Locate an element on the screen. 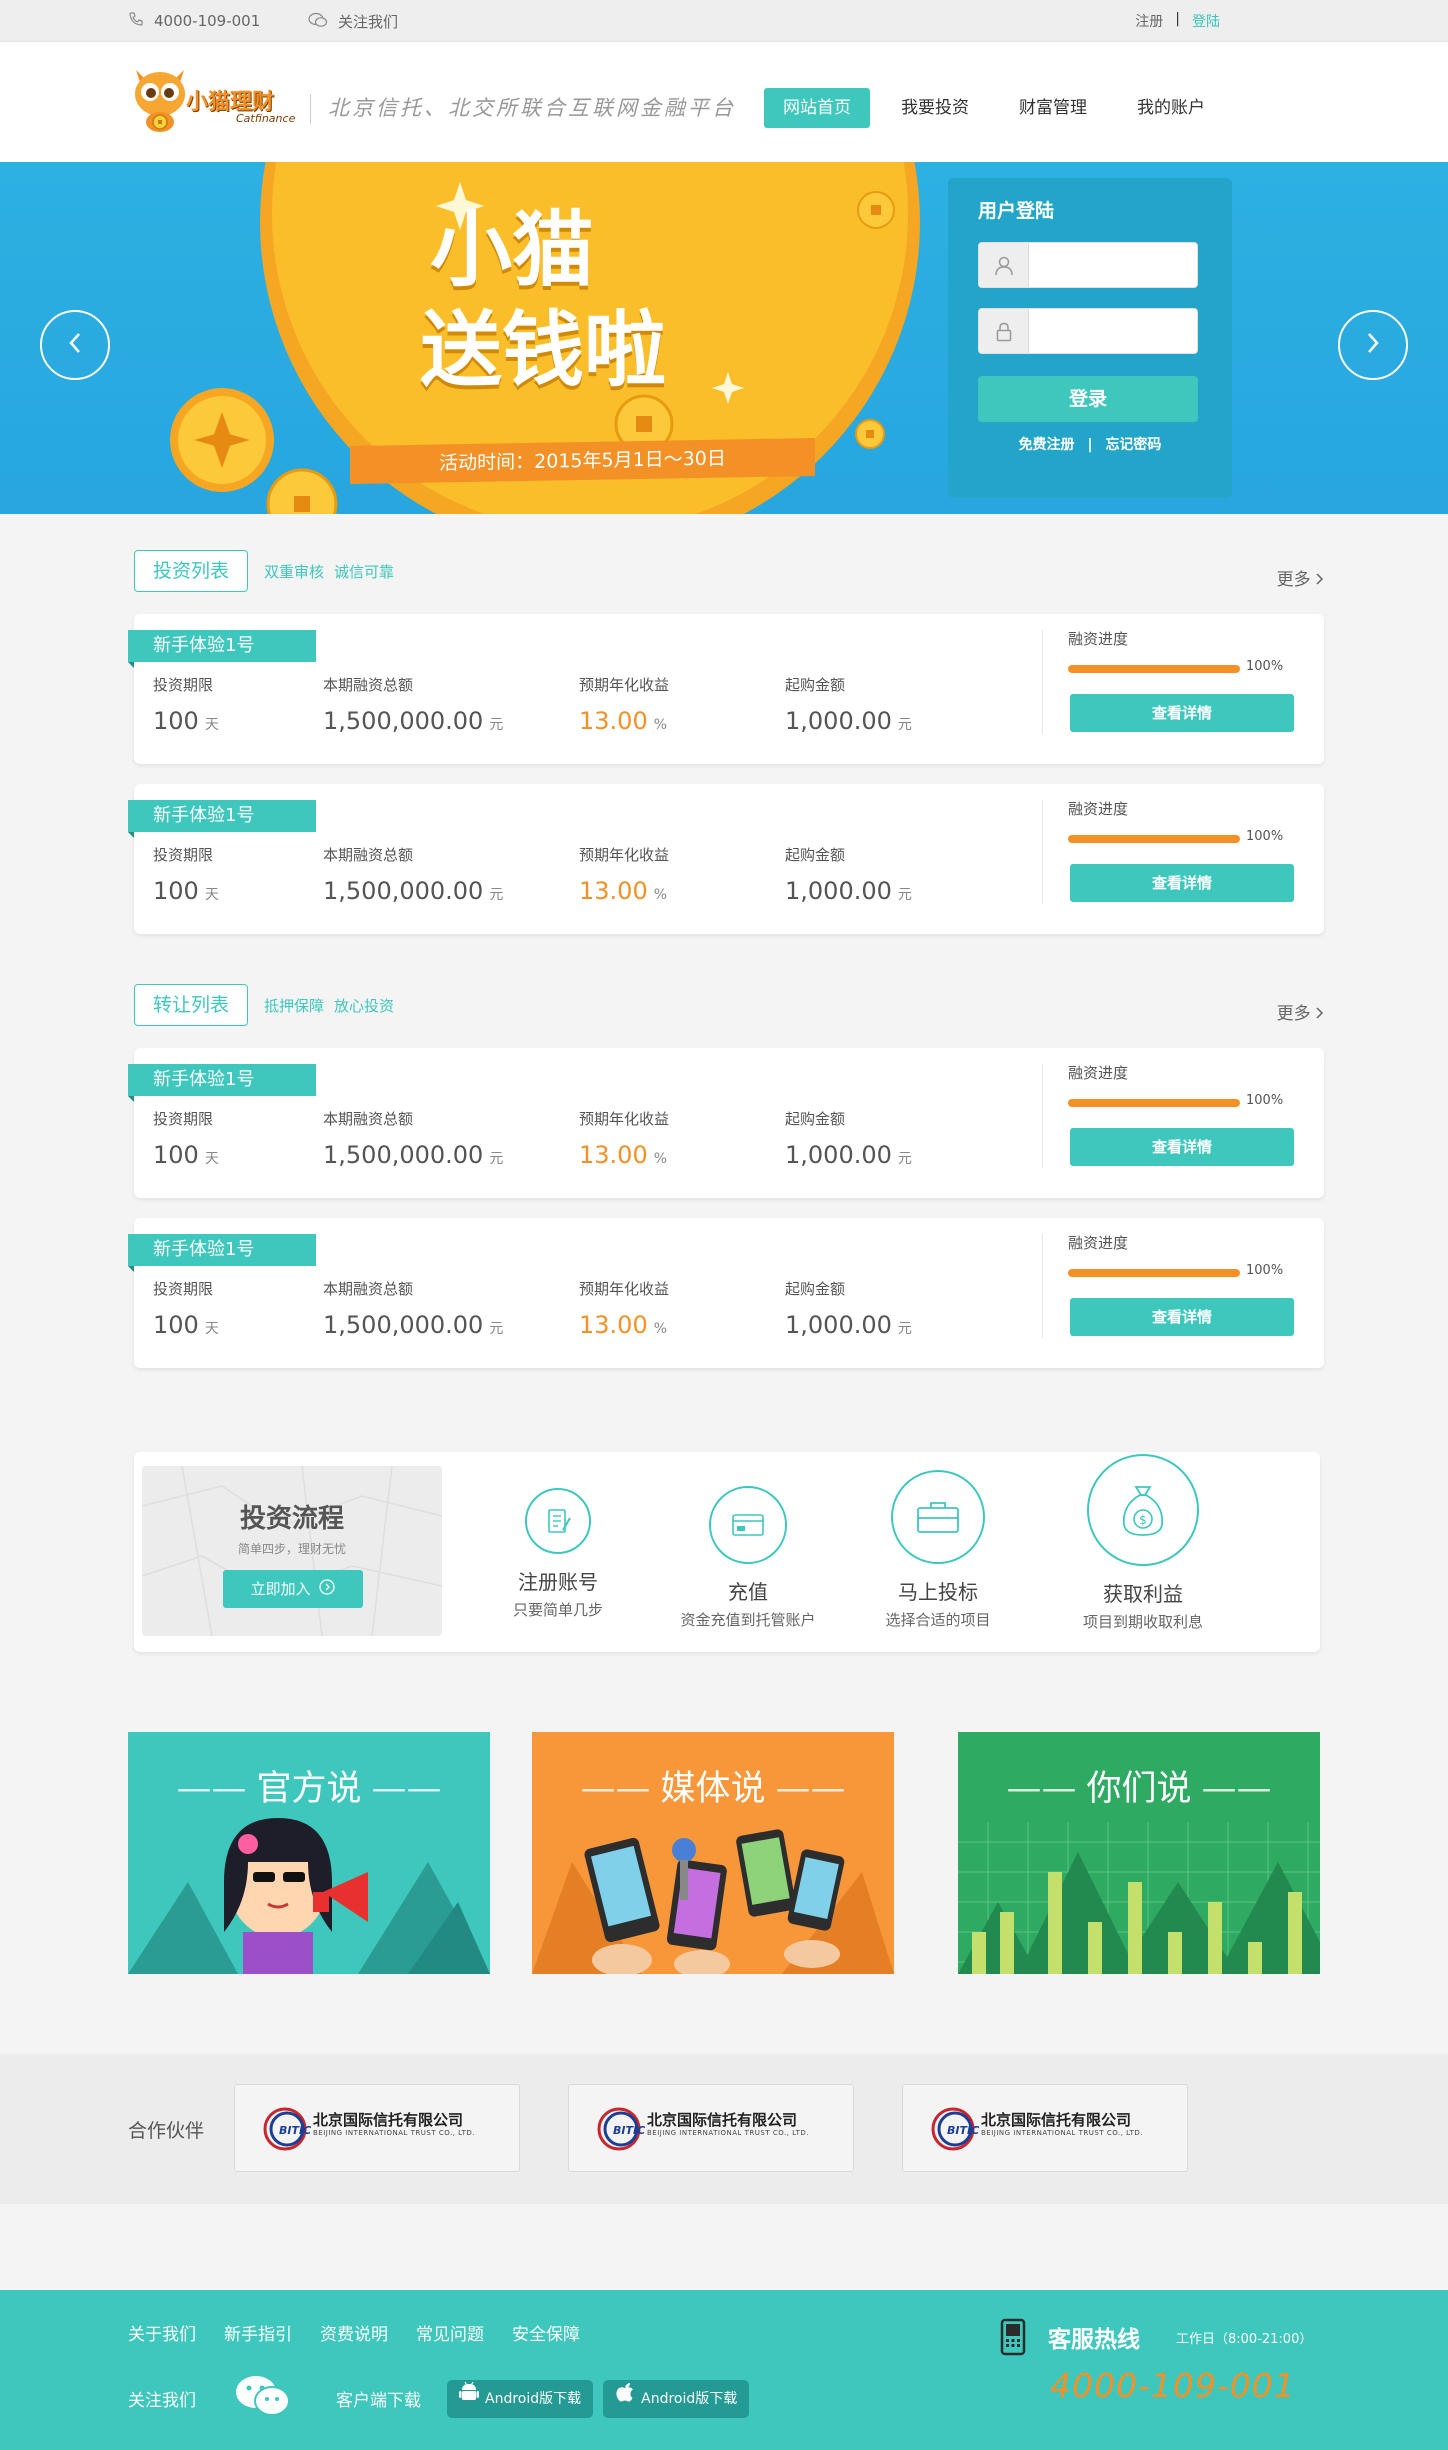  panel-users: —— 你们说 —— is located at coordinates (1139, 1853).